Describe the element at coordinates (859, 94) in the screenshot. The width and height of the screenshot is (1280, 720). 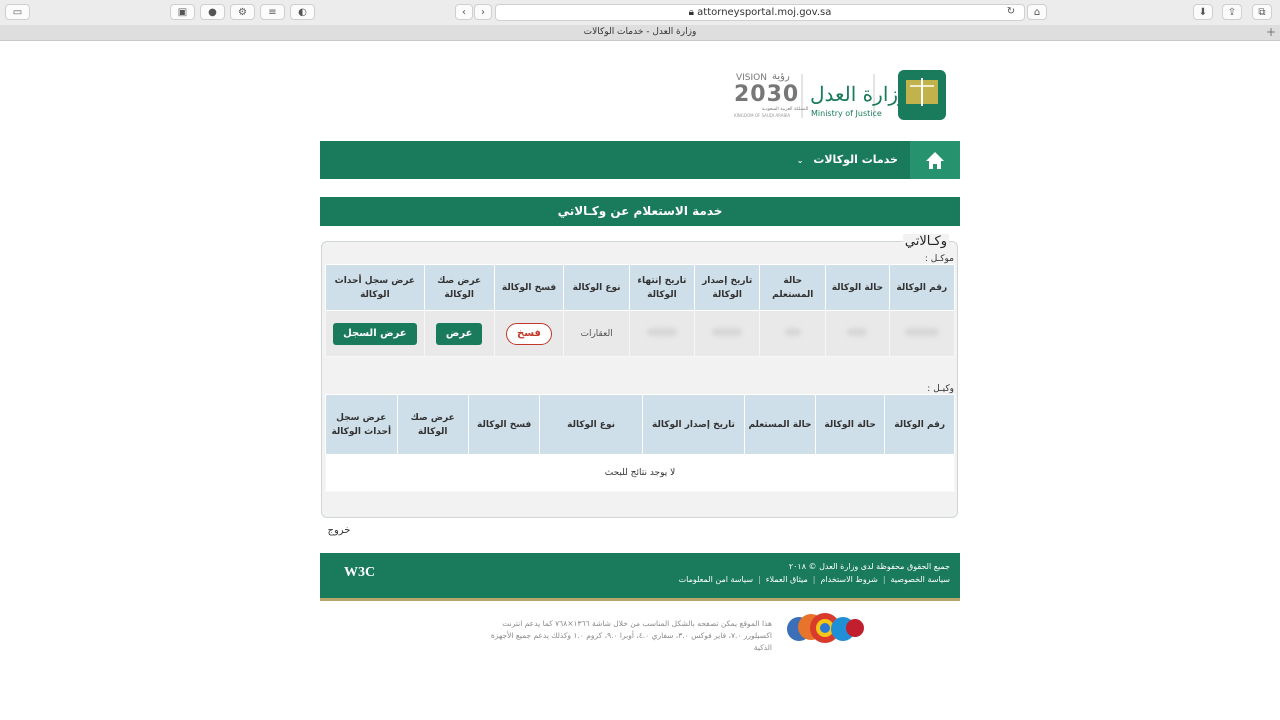
I see `ministry-name-ar: وزارة العدل` at that location.